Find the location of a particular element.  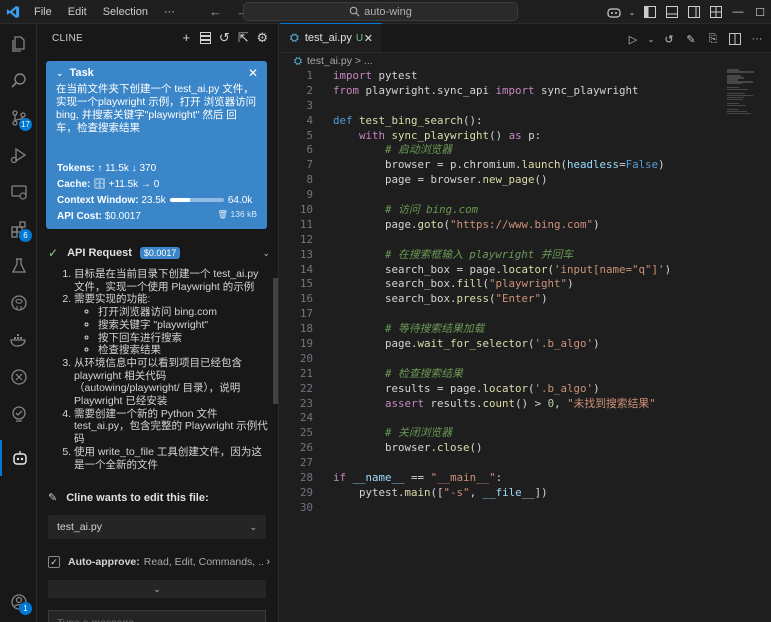

explorer-icon is located at coordinates (18, 44).